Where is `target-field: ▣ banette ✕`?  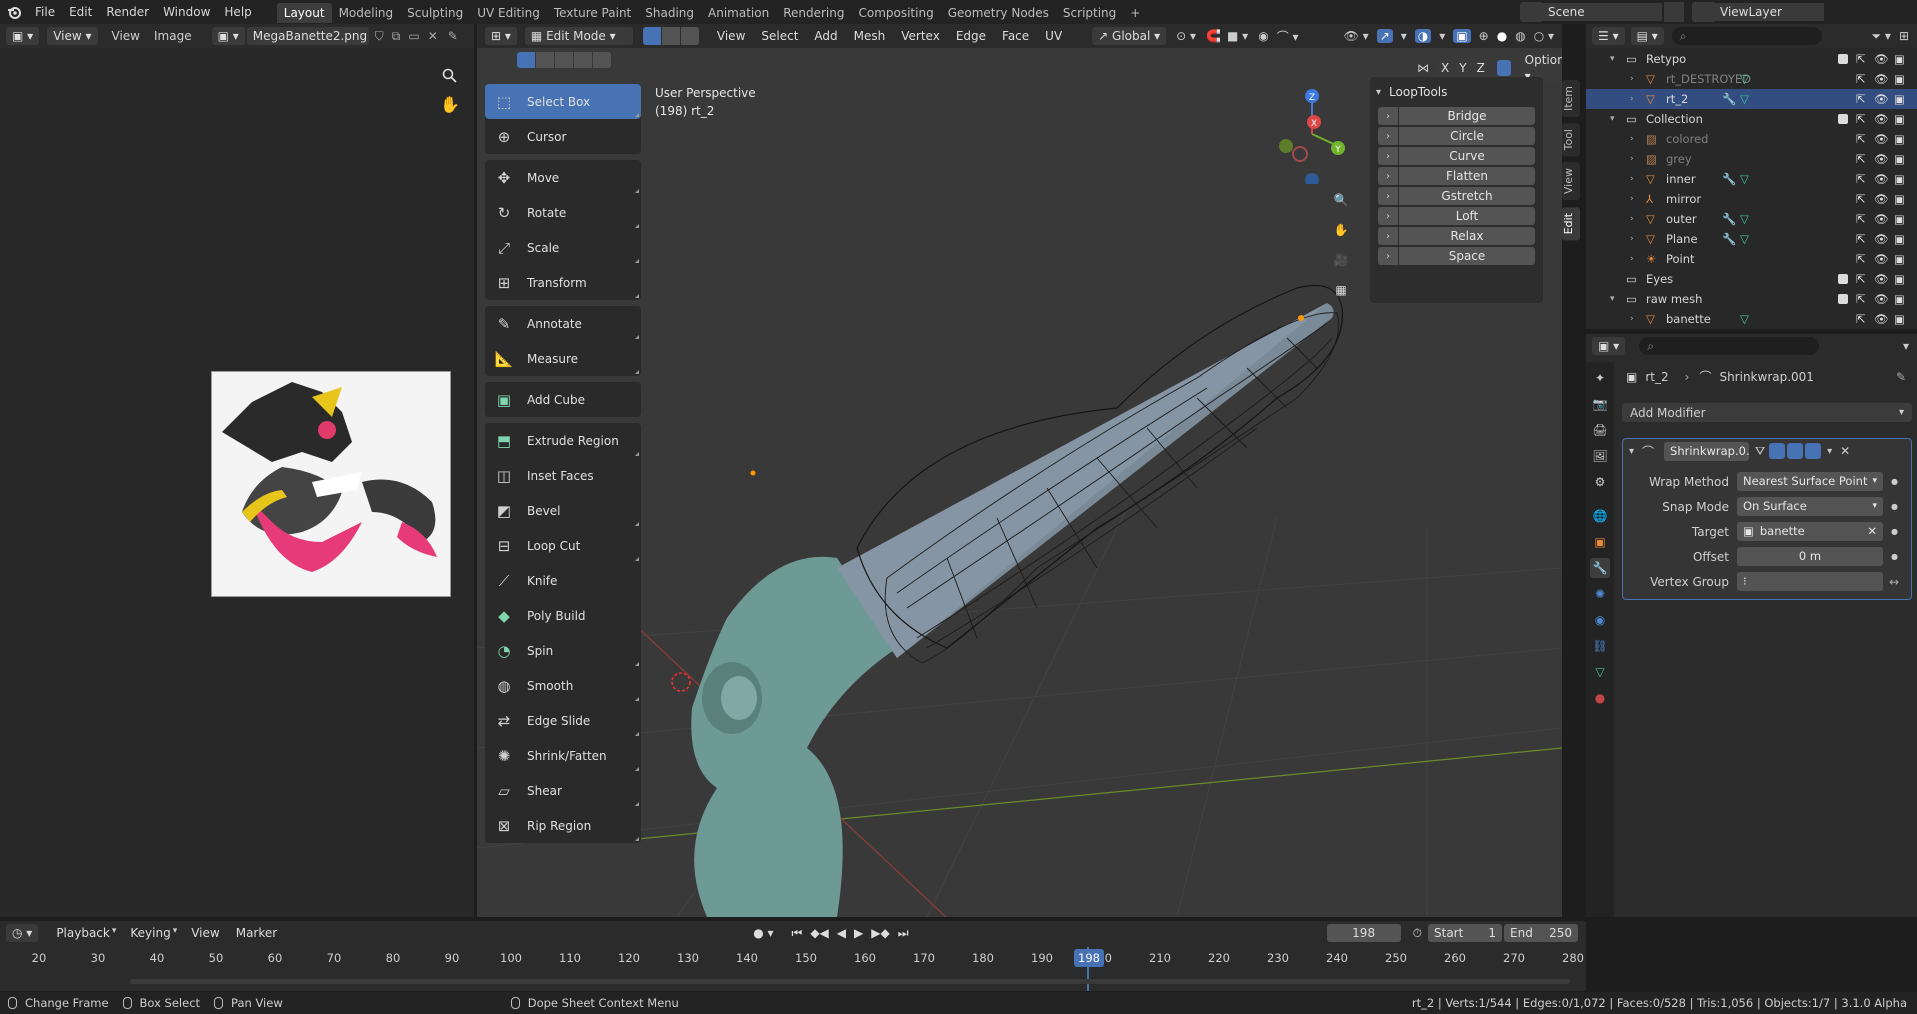
target-field: ▣ banette ✕ is located at coordinates (1810, 531).